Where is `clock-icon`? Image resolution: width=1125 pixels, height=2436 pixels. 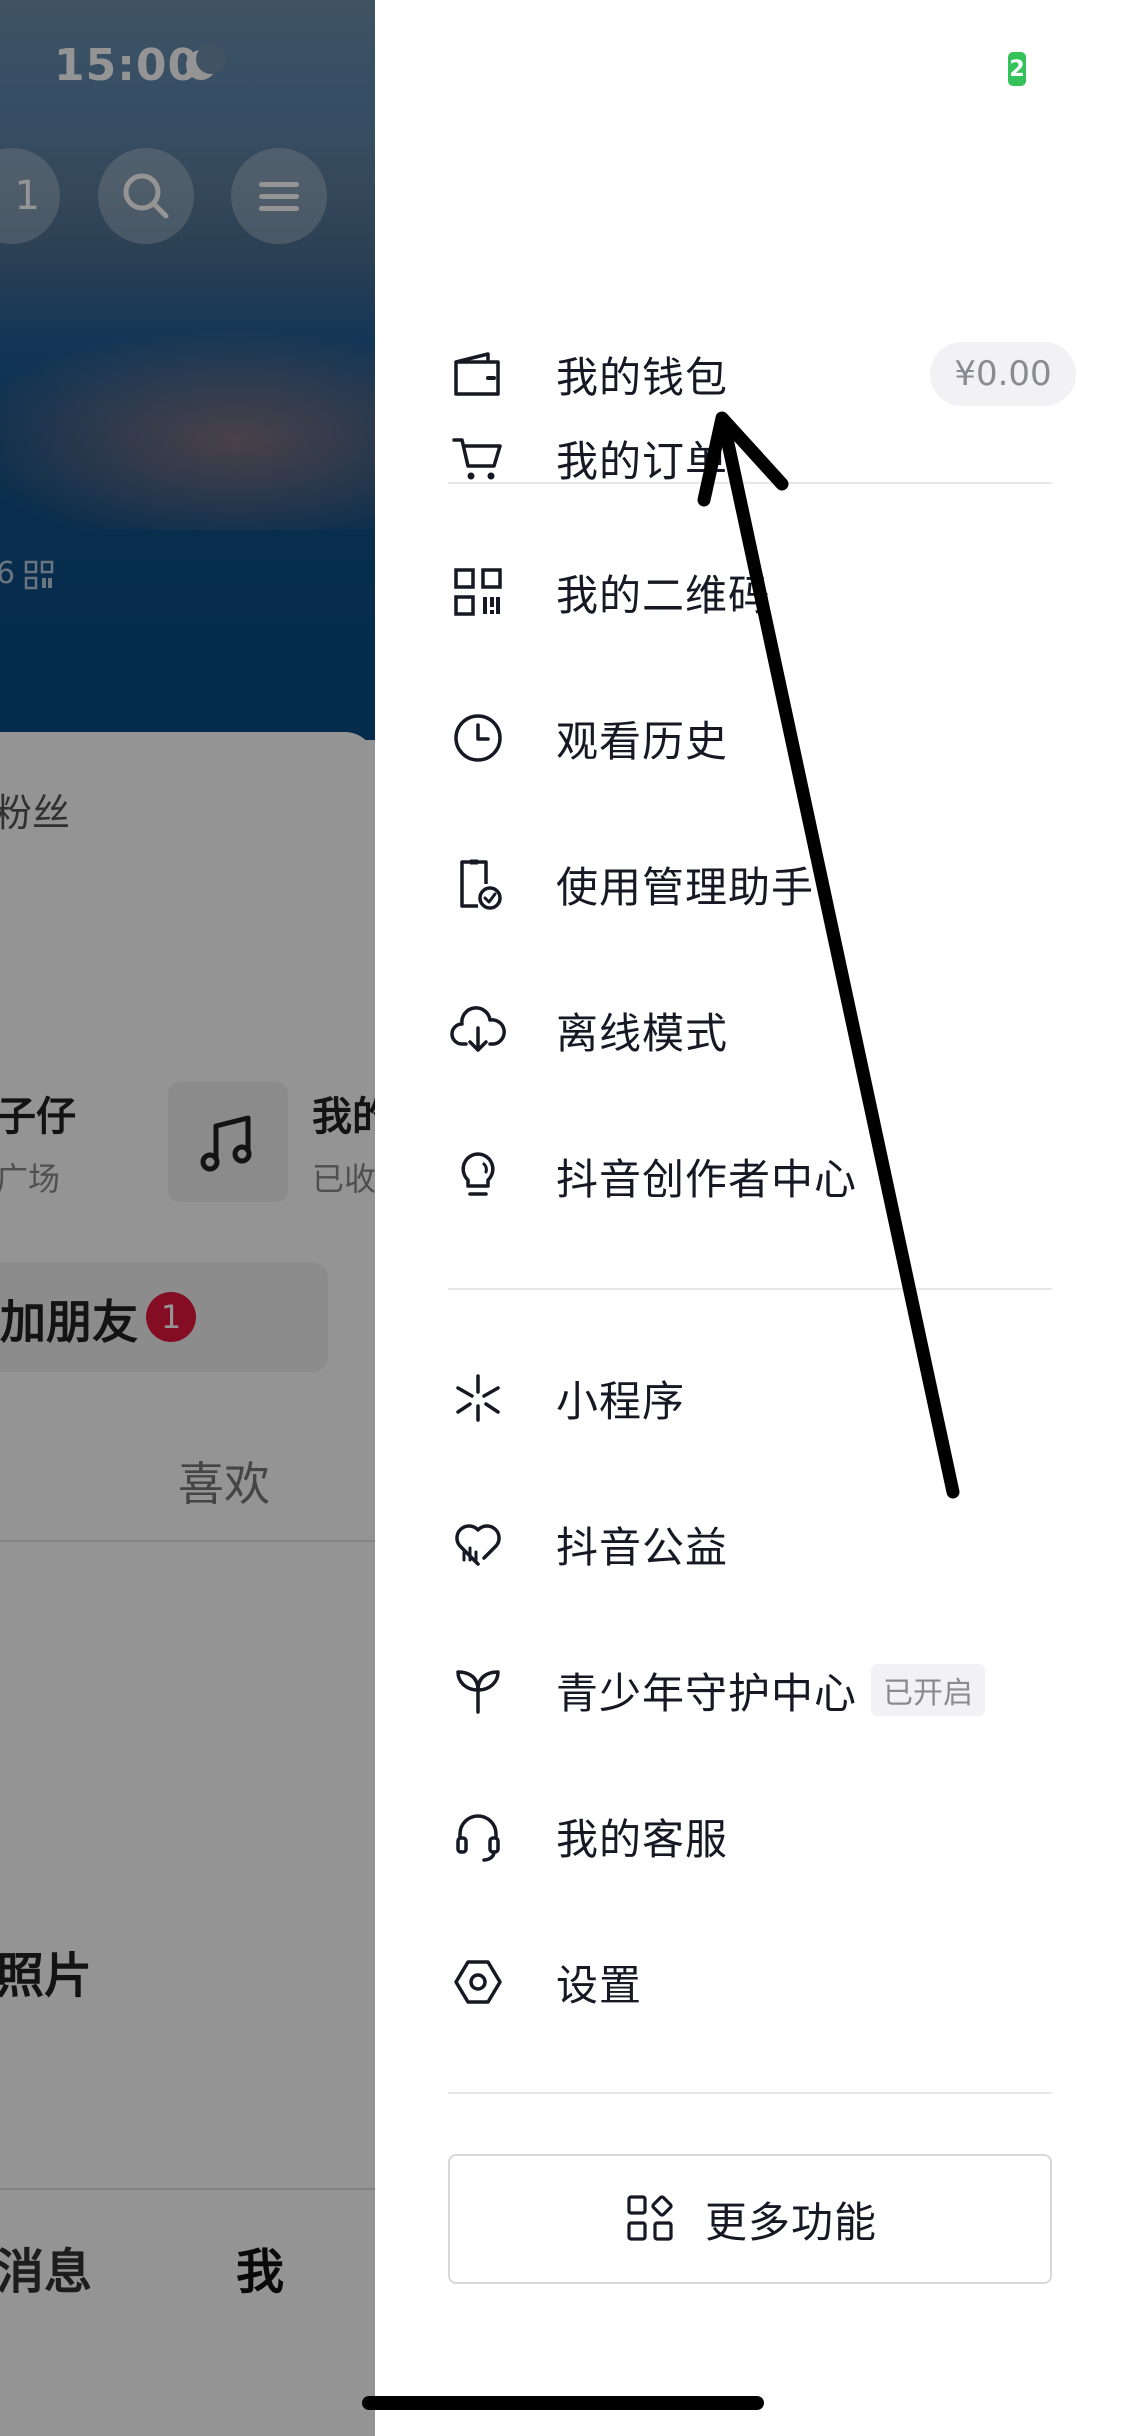
clock-icon is located at coordinates (478, 738).